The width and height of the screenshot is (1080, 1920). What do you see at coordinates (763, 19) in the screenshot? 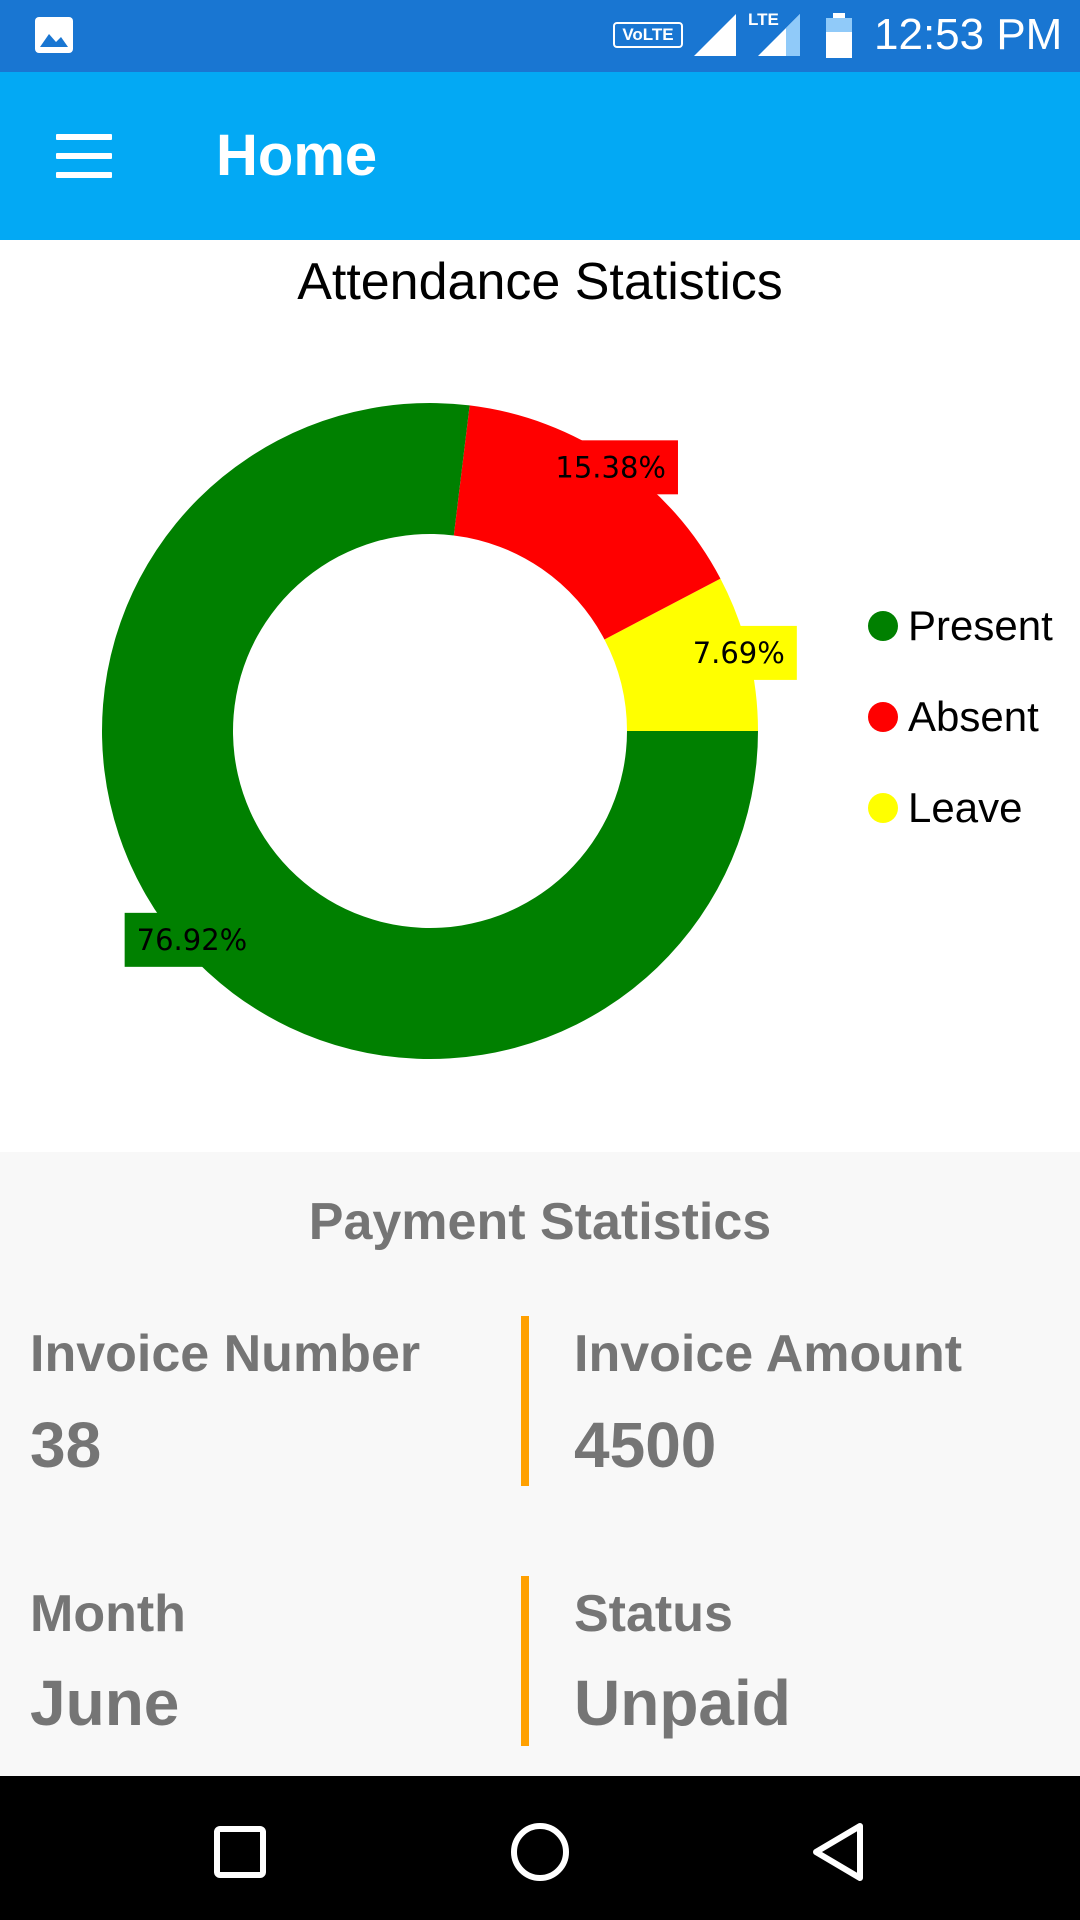
I see `lte-indicator: LTE` at bounding box center [763, 19].